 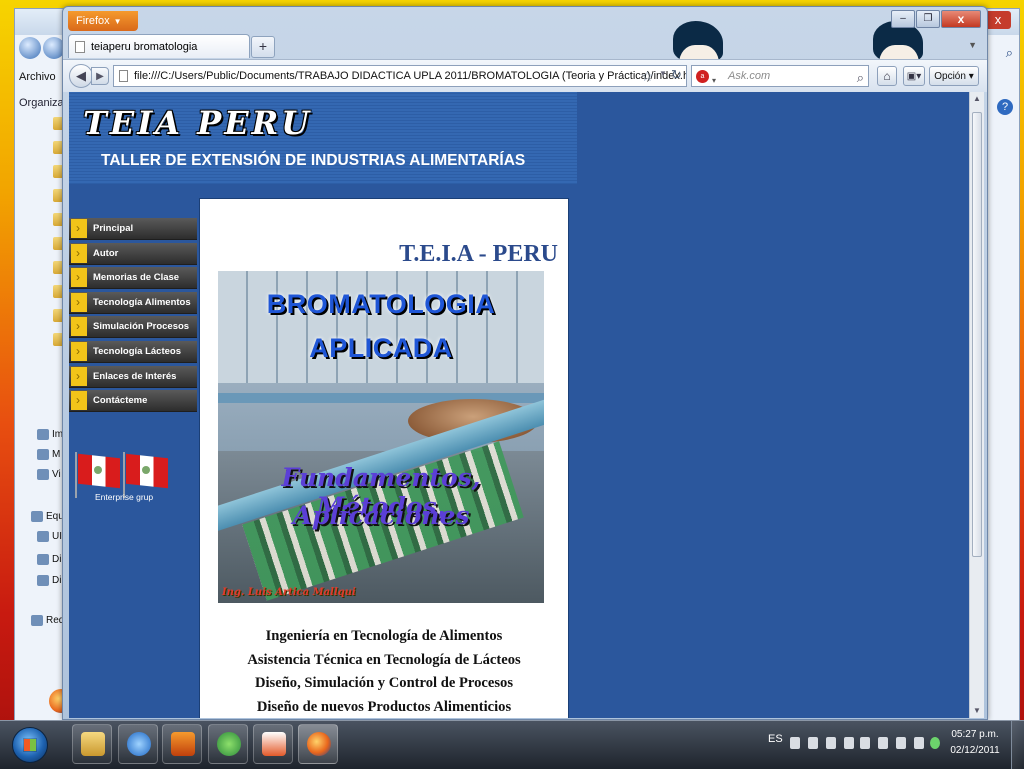 I want to click on flag-crest, so click(x=98, y=470).